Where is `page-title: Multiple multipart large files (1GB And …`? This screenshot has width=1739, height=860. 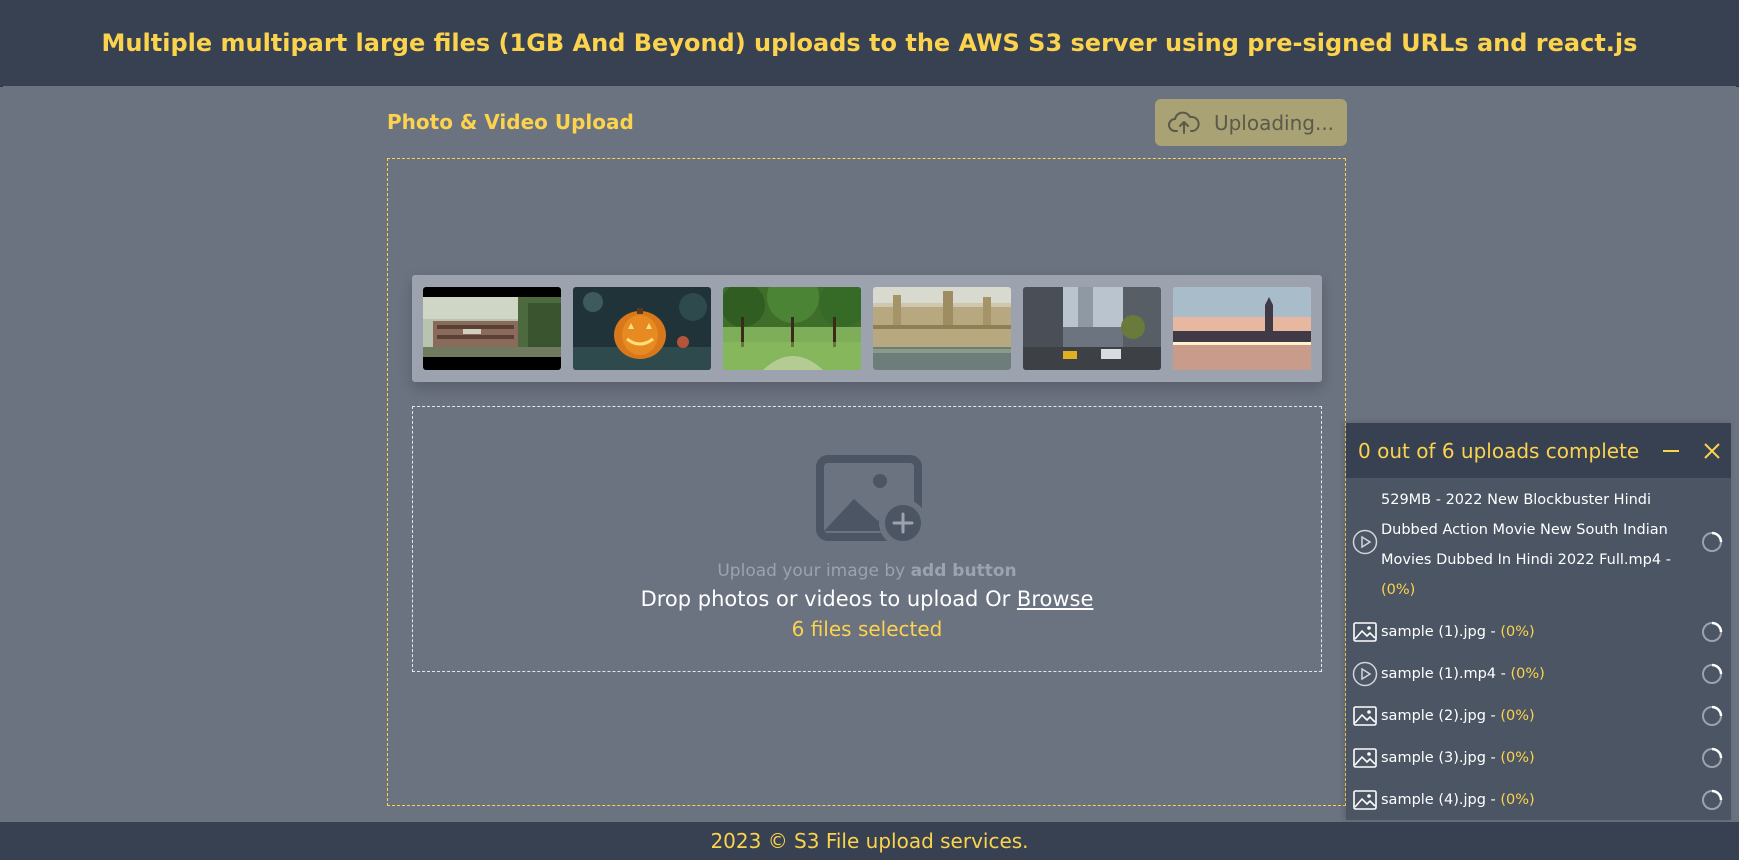 page-title: Multiple multipart large files (1GB And … is located at coordinates (869, 43).